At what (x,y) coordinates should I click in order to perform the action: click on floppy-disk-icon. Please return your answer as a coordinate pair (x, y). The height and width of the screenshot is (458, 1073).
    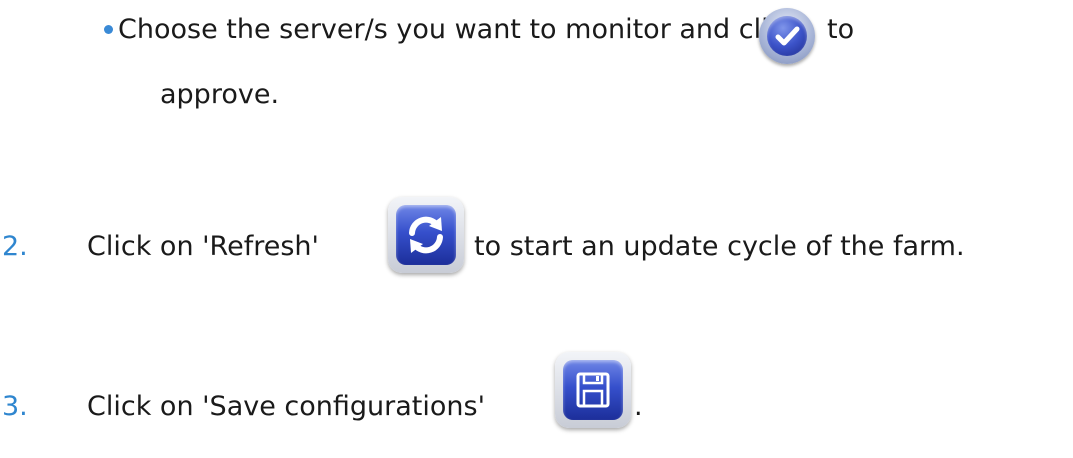
    Looking at the image, I should click on (593, 390).